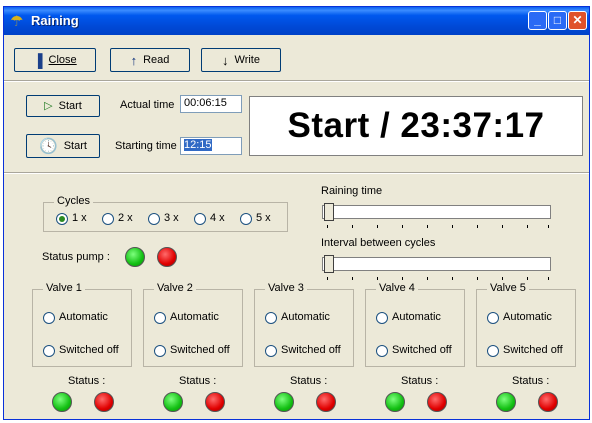 The width and height of the screenshot is (592, 423). What do you see at coordinates (352, 191) in the screenshot?
I see `raining-time-label: Raining time` at bounding box center [352, 191].